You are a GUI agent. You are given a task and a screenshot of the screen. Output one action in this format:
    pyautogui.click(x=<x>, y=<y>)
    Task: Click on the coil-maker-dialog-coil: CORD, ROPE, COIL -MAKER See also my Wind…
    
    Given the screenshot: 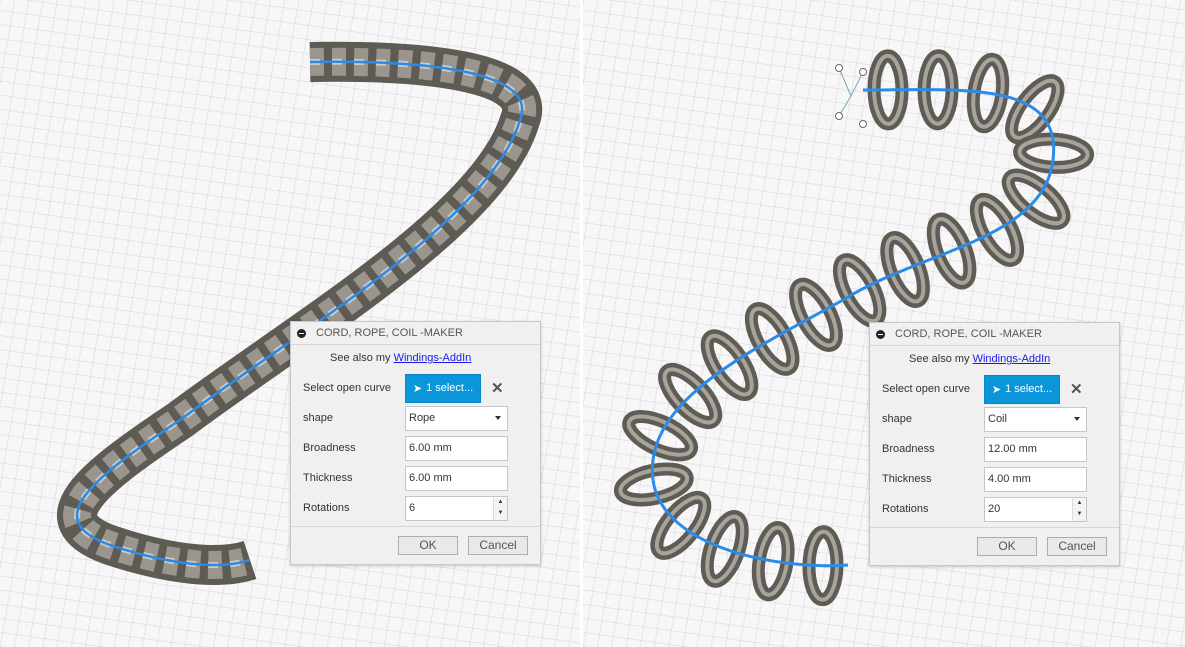 What is the action you would take?
    pyautogui.click(x=994, y=444)
    